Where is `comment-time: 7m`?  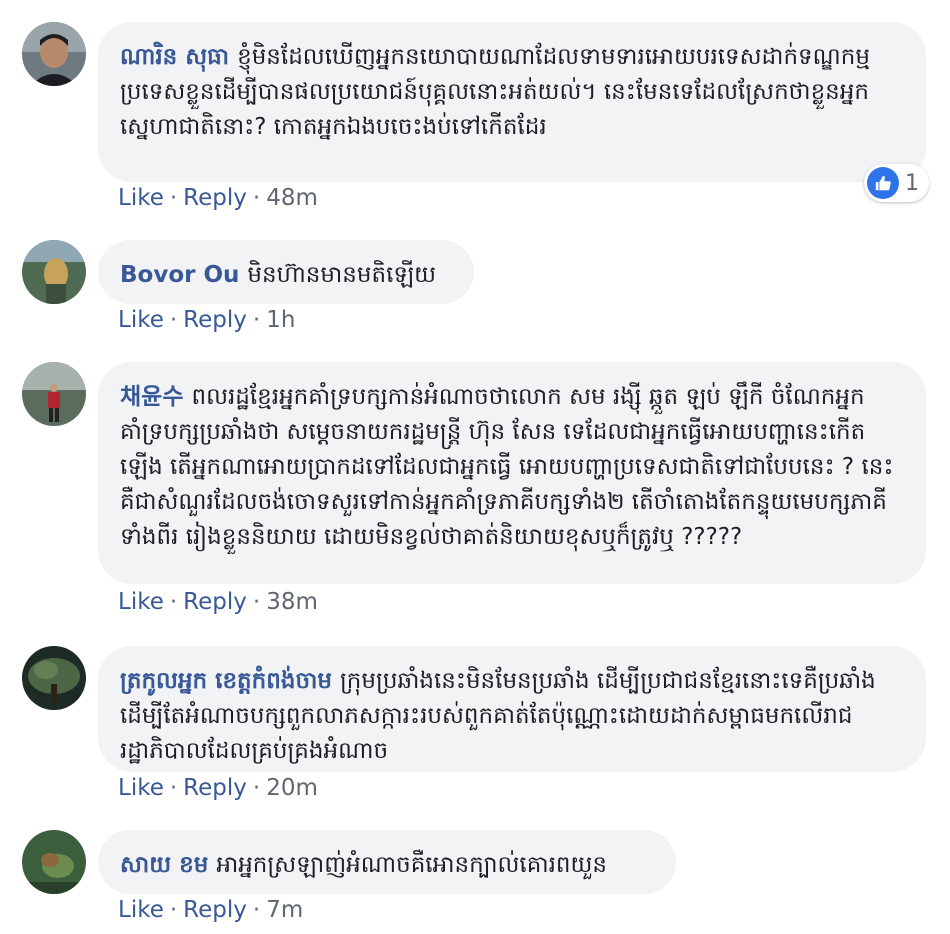 comment-time: 7m is located at coordinates (284, 910).